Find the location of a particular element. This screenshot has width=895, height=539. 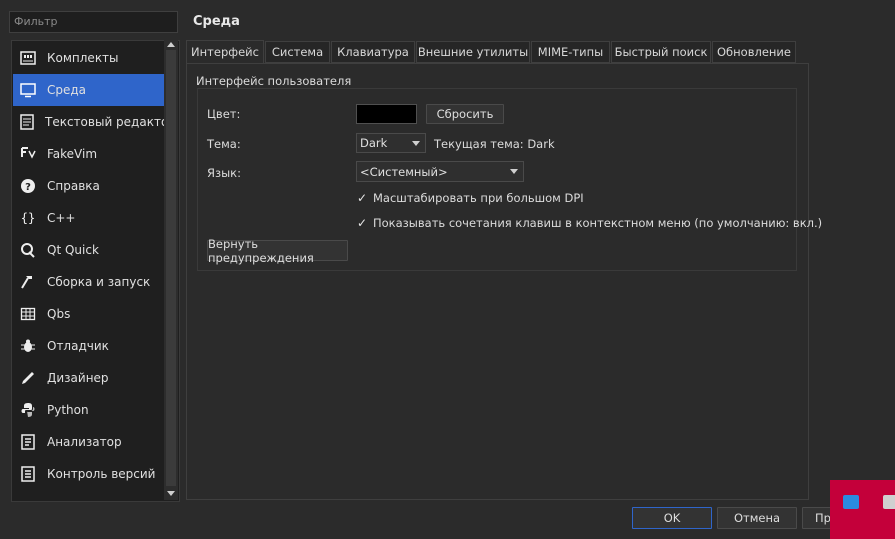

tab-mime-types: MIME-типы is located at coordinates (570, 52).